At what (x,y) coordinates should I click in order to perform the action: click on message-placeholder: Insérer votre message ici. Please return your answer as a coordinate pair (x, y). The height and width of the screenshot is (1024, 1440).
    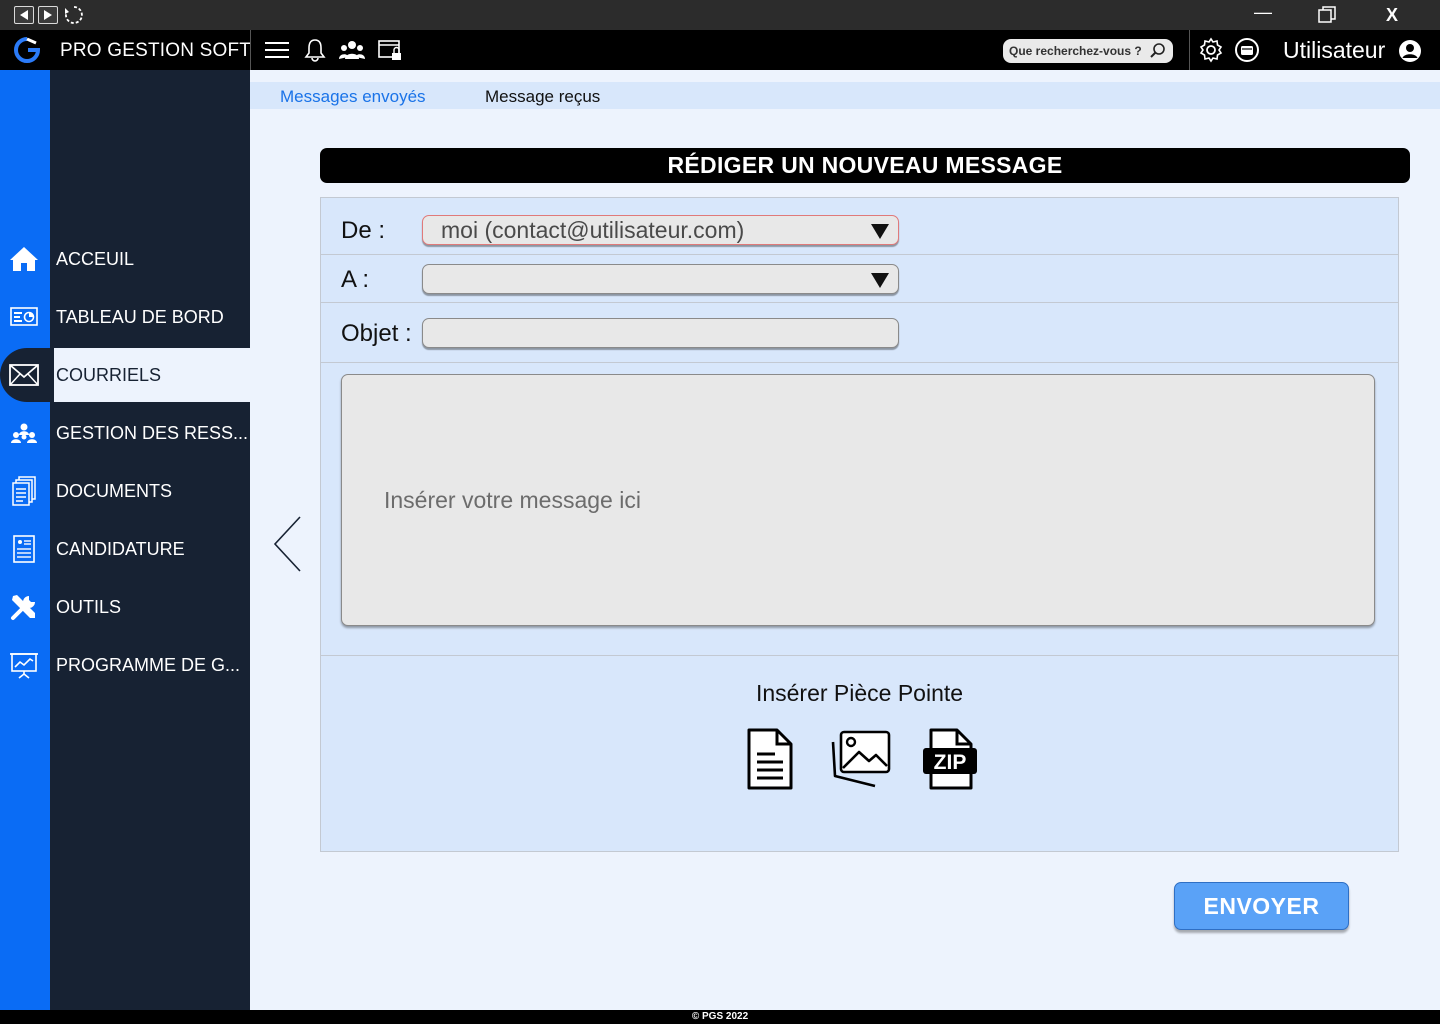
    Looking at the image, I should click on (512, 500).